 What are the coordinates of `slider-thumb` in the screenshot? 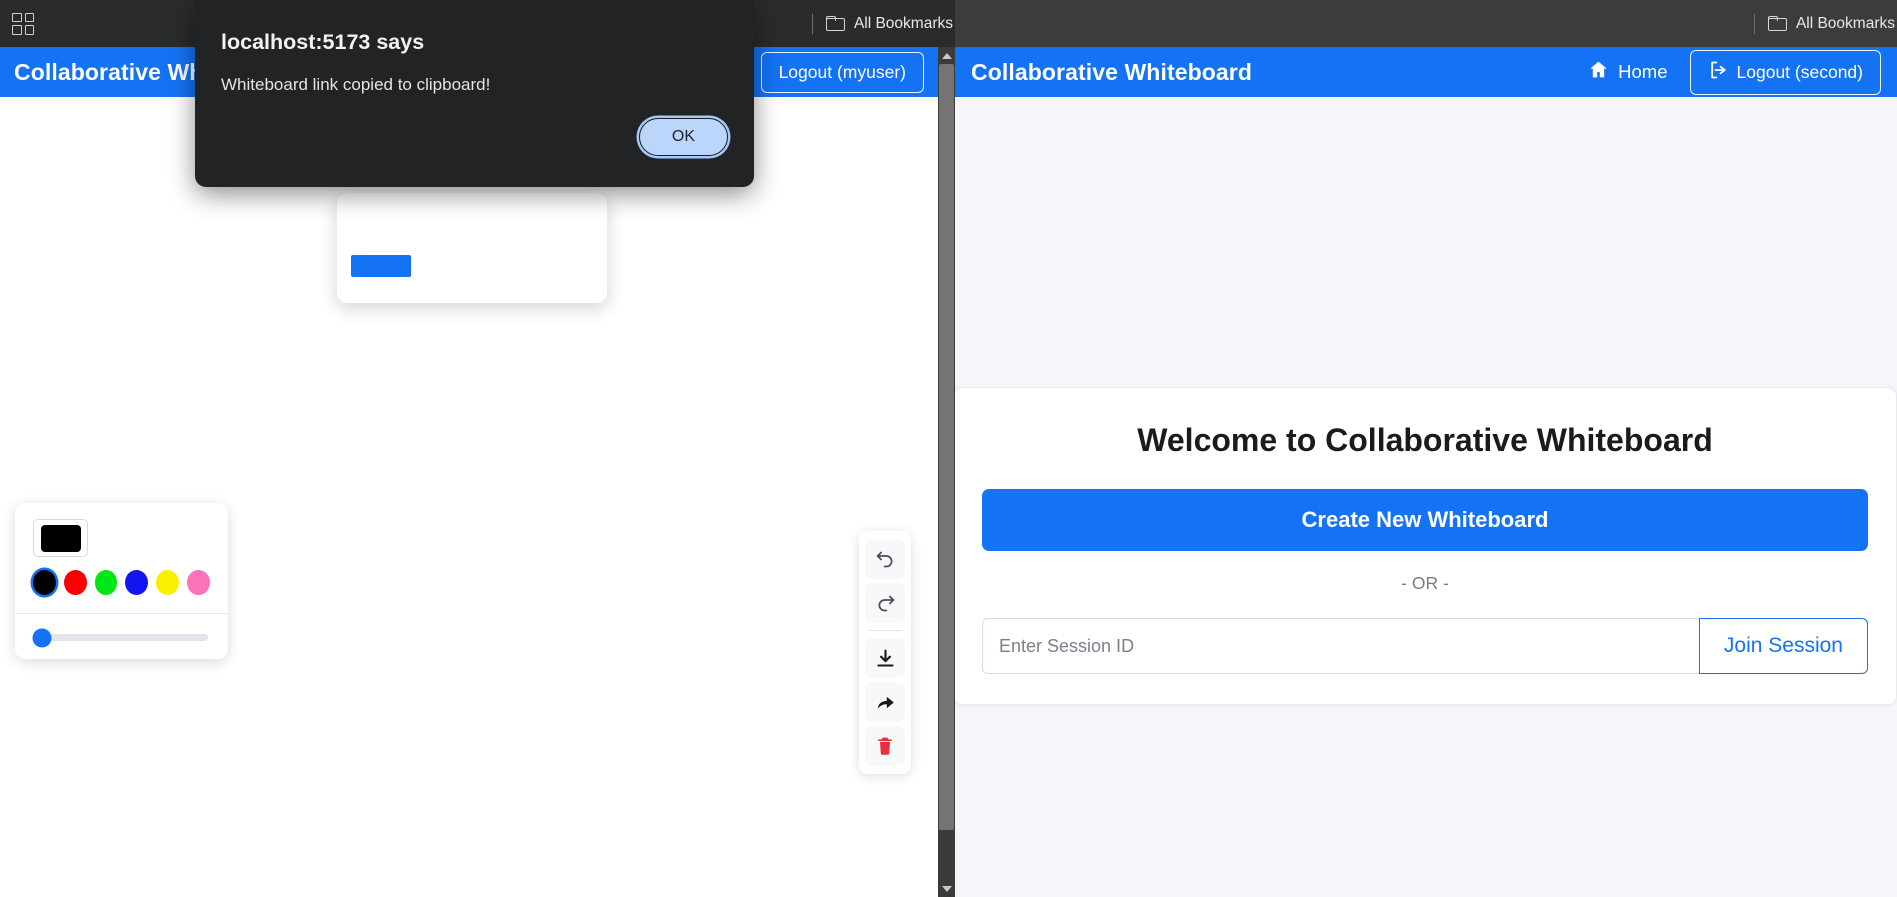 It's located at (42, 637).